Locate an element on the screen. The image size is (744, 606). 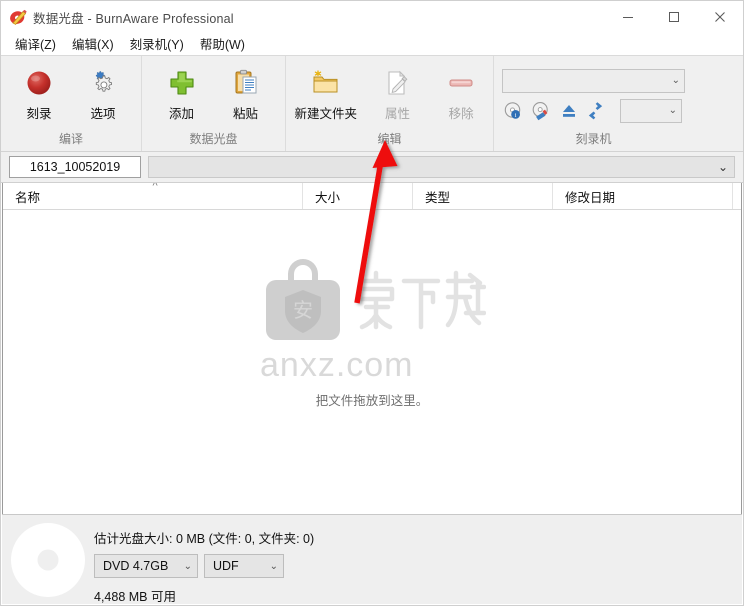
close-button is located at coordinates (720, 17).